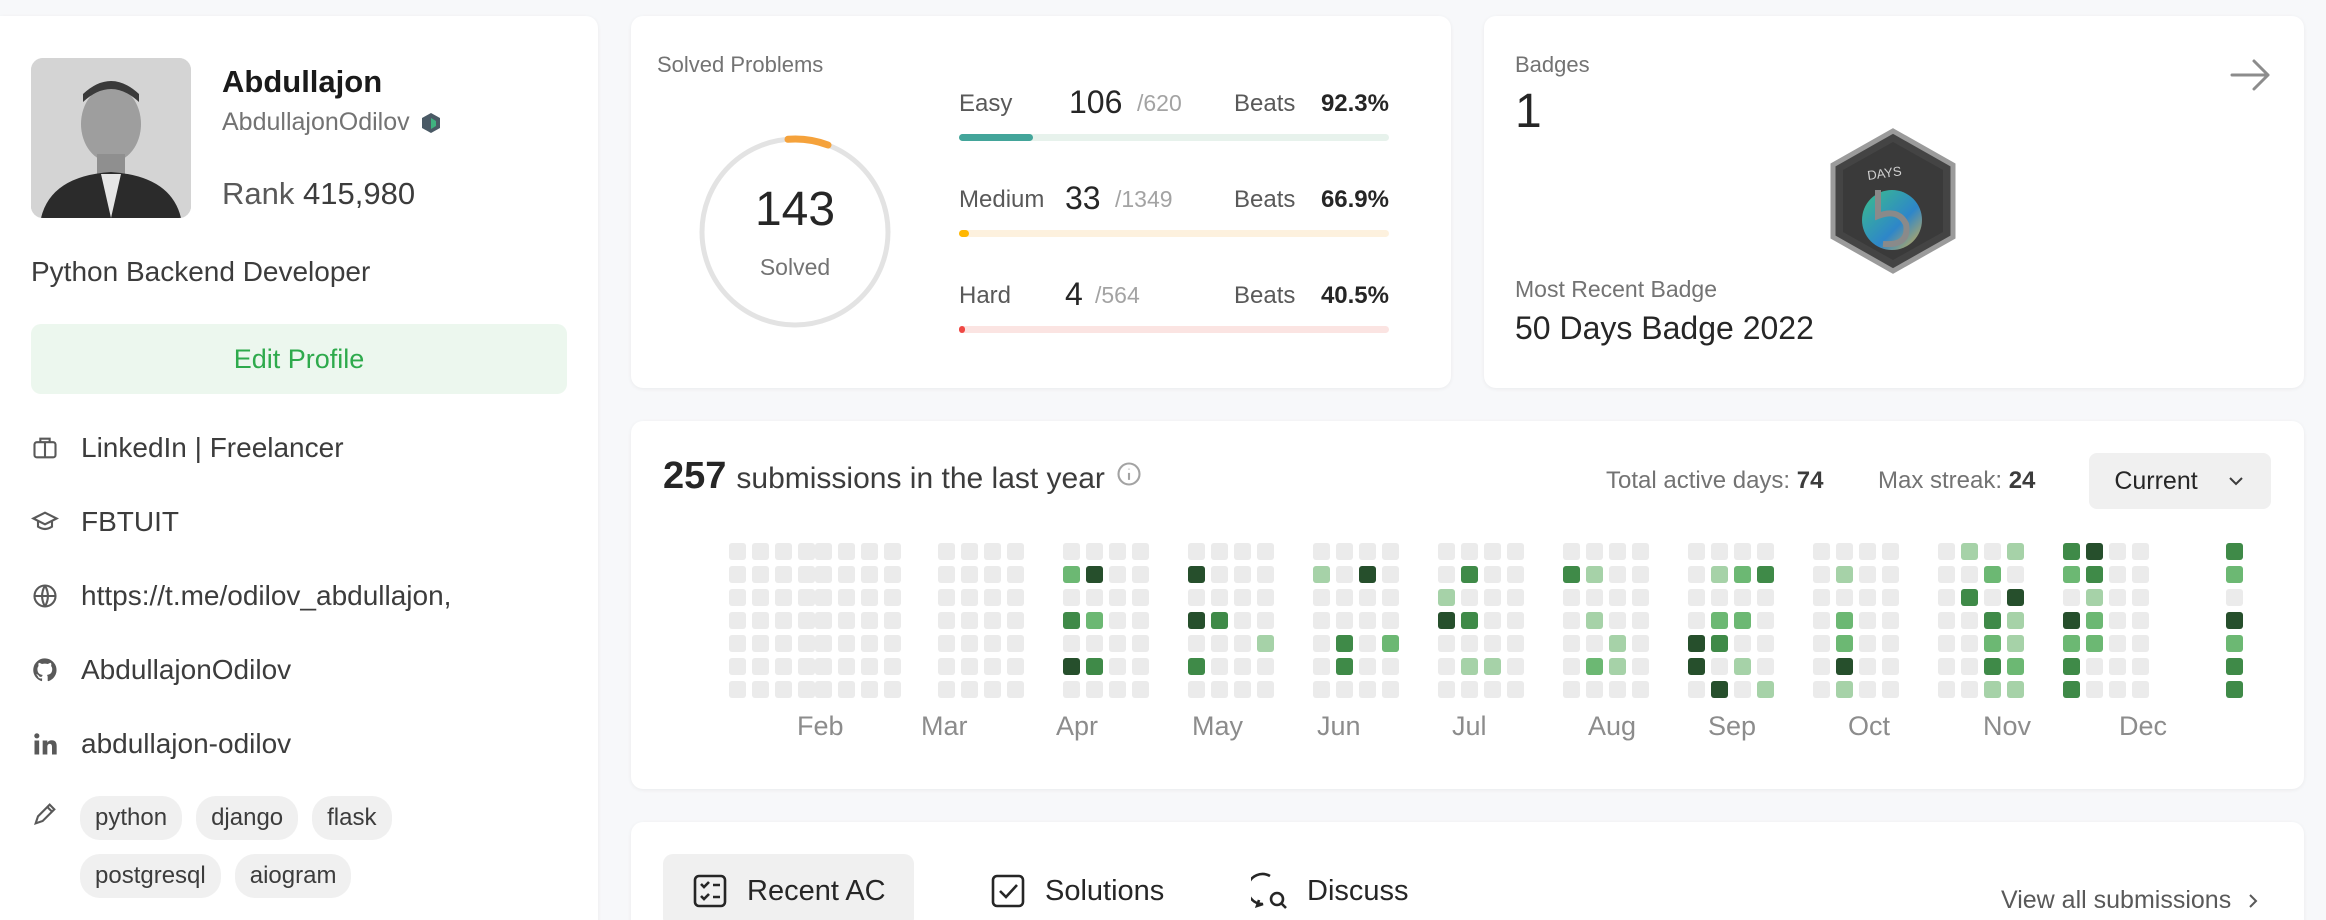 This screenshot has height=920, width=2326. I want to click on info-linkedin: abdullajon-odilov, so click(161, 744).